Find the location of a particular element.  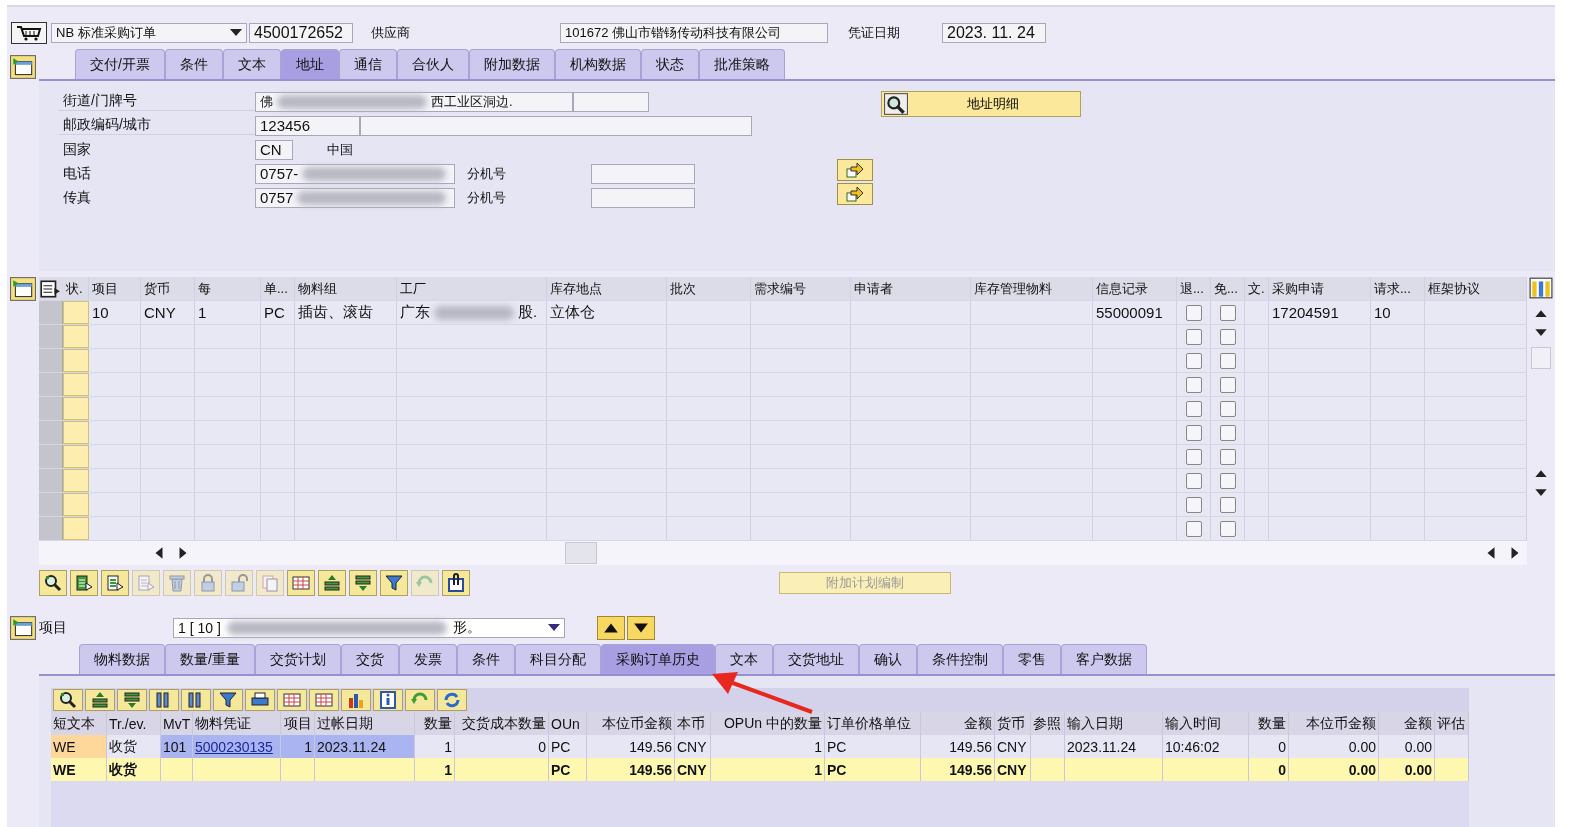

select-block-icon is located at coordinates (115, 583).